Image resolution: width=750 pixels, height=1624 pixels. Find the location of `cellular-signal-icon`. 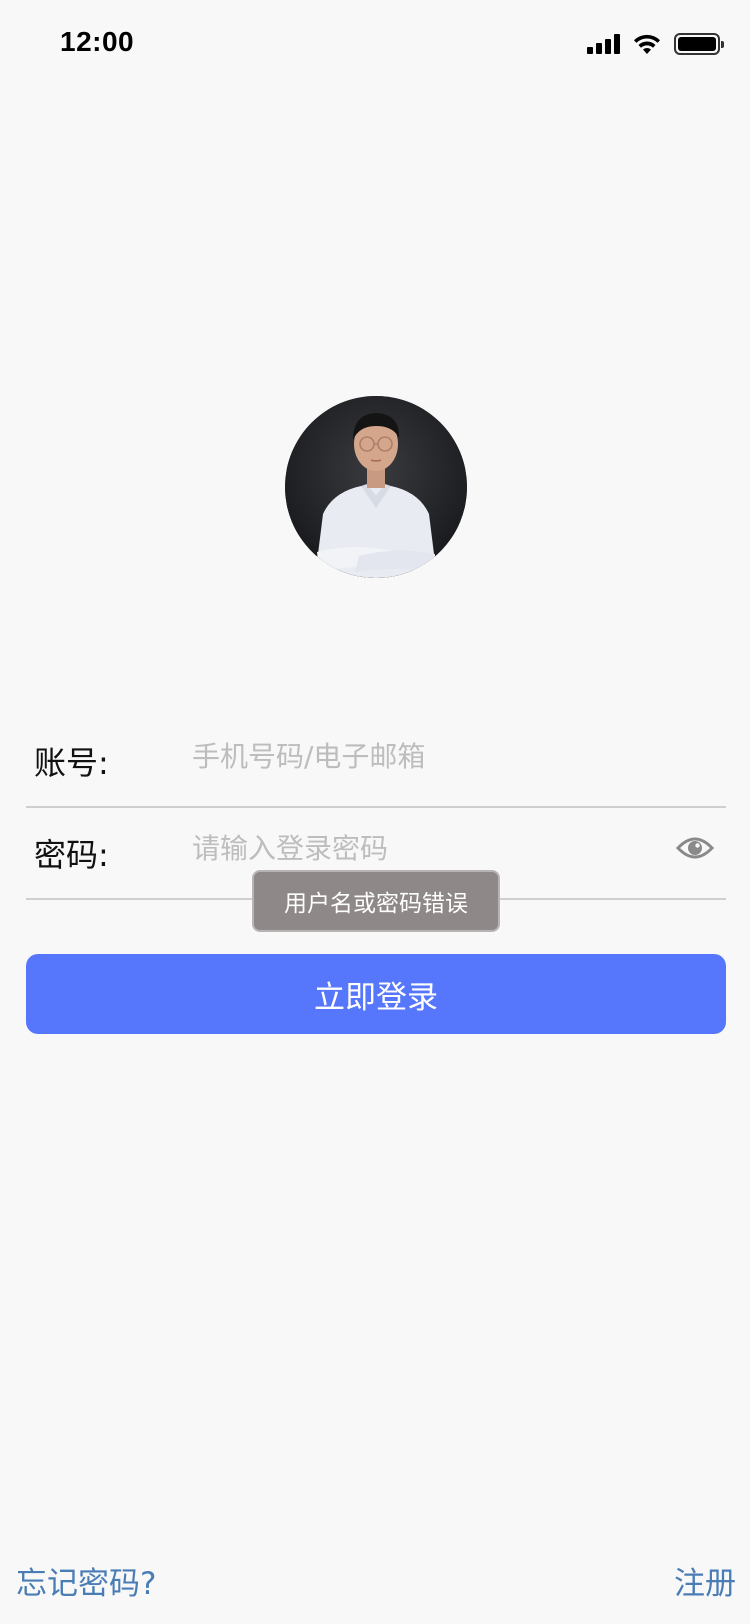

cellular-signal-icon is located at coordinates (603, 44).